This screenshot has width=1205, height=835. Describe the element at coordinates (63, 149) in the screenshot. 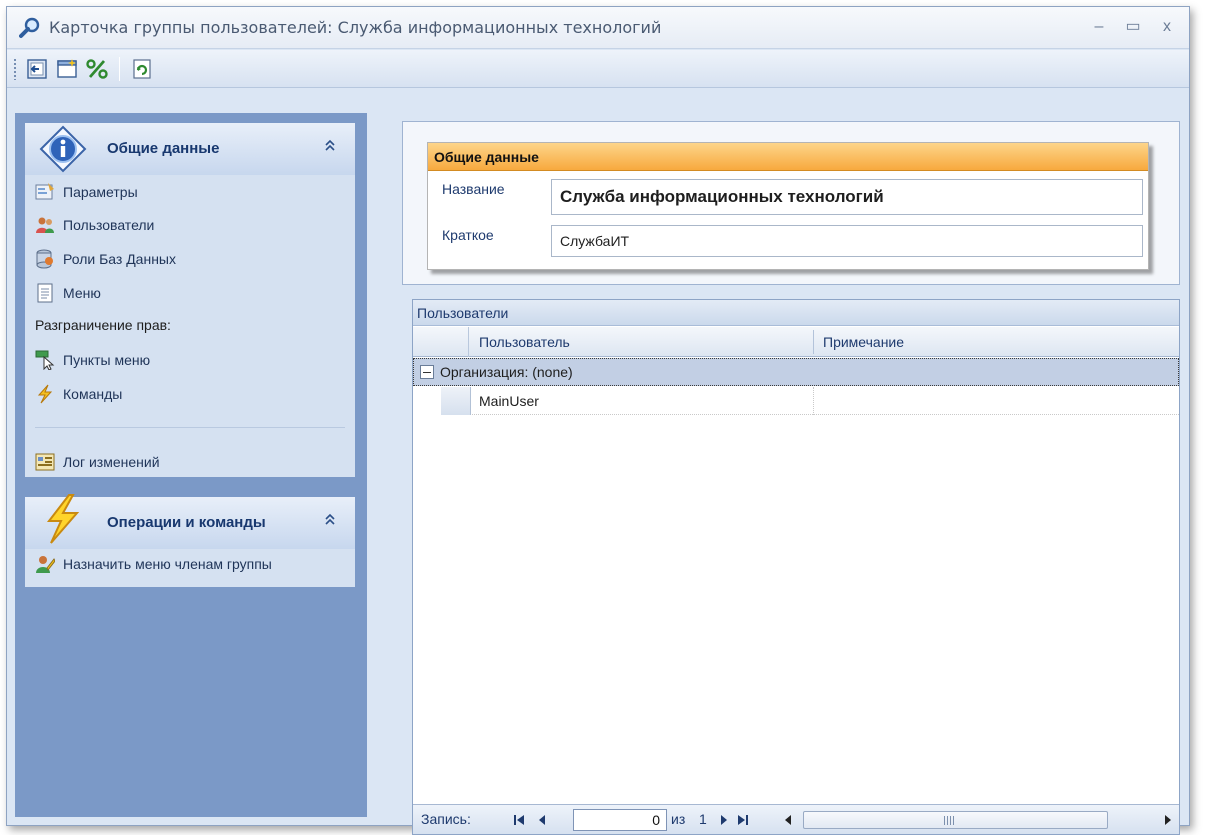

I see `info-icon` at that location.